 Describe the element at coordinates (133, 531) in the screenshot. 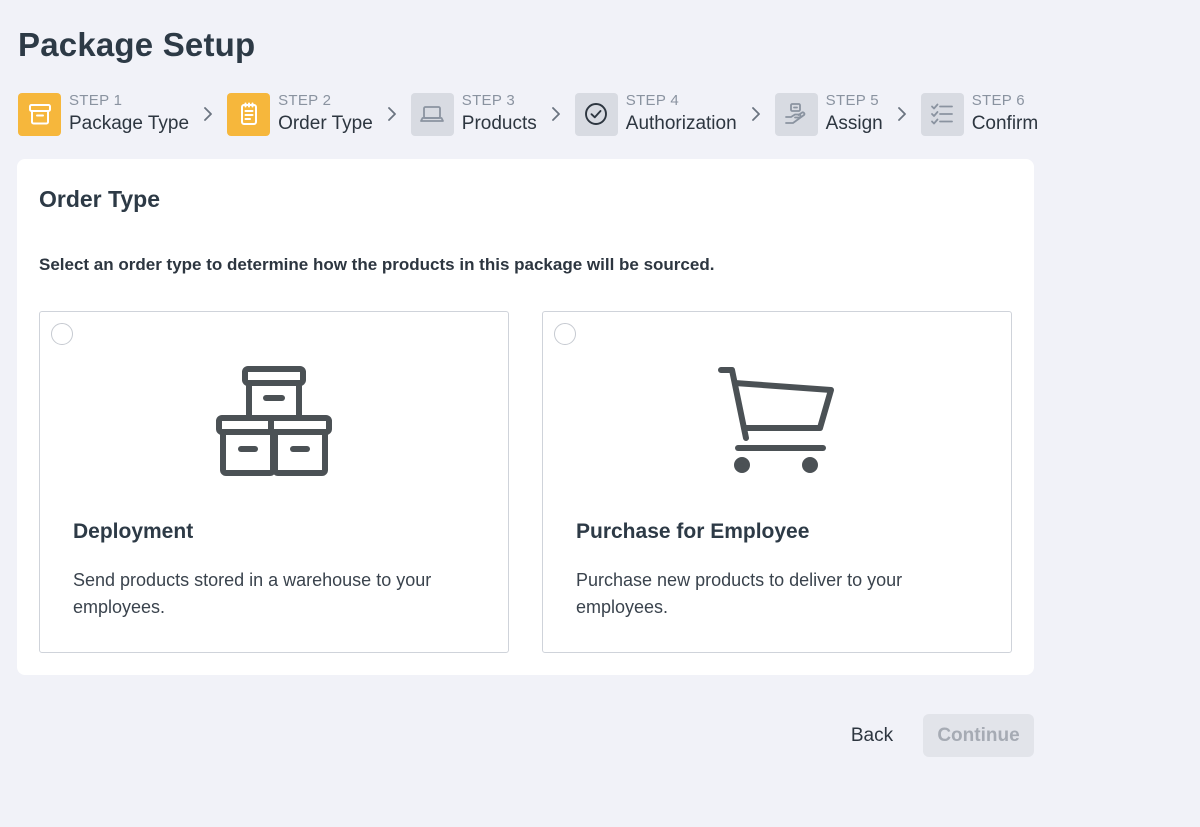

I see `option-title: Deployment` at that location.